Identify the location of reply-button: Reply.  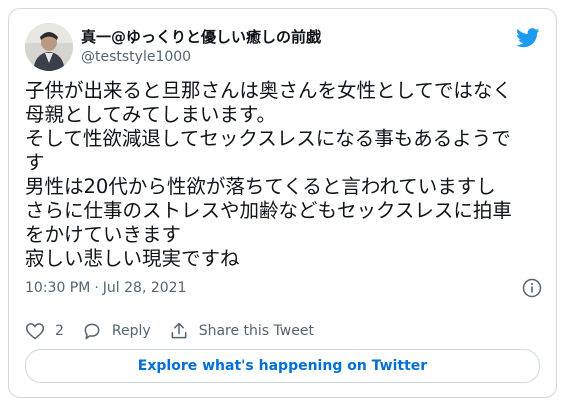
(116, 331).